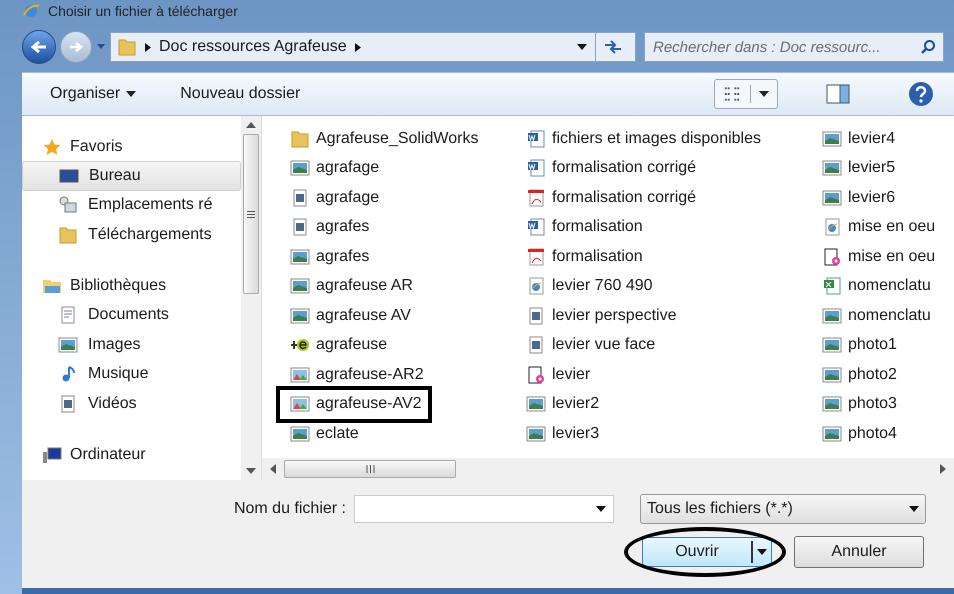 This screenshot has width=954, height=594. I want to click on nav-group-item: Bibliothèques, so click(131, 286).